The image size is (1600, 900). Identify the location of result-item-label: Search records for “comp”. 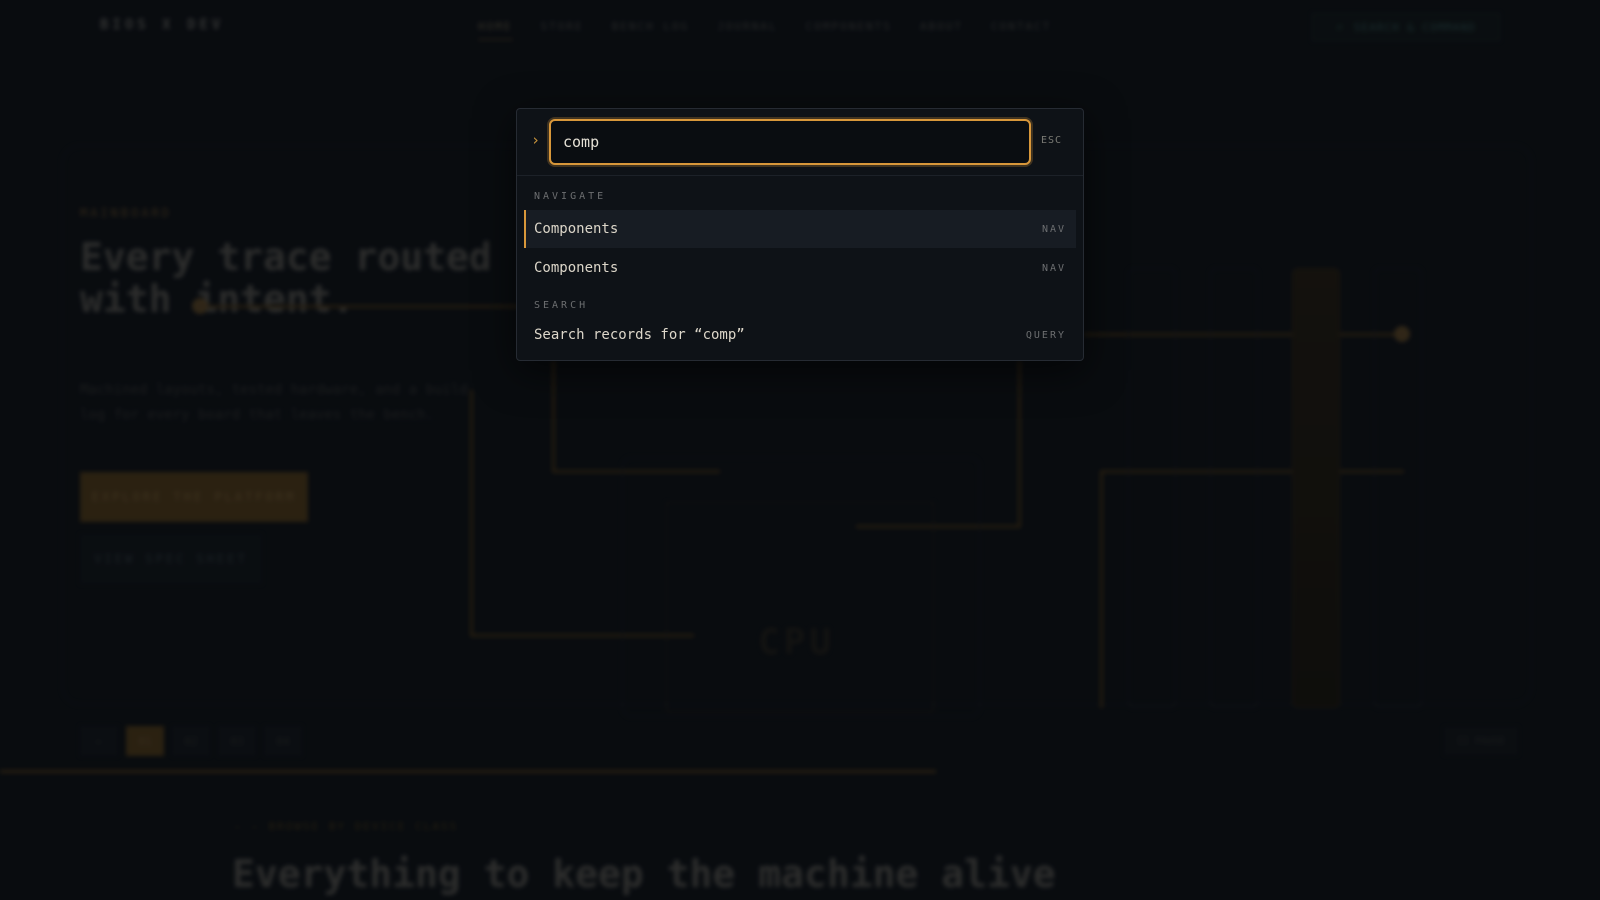
(639, 335).